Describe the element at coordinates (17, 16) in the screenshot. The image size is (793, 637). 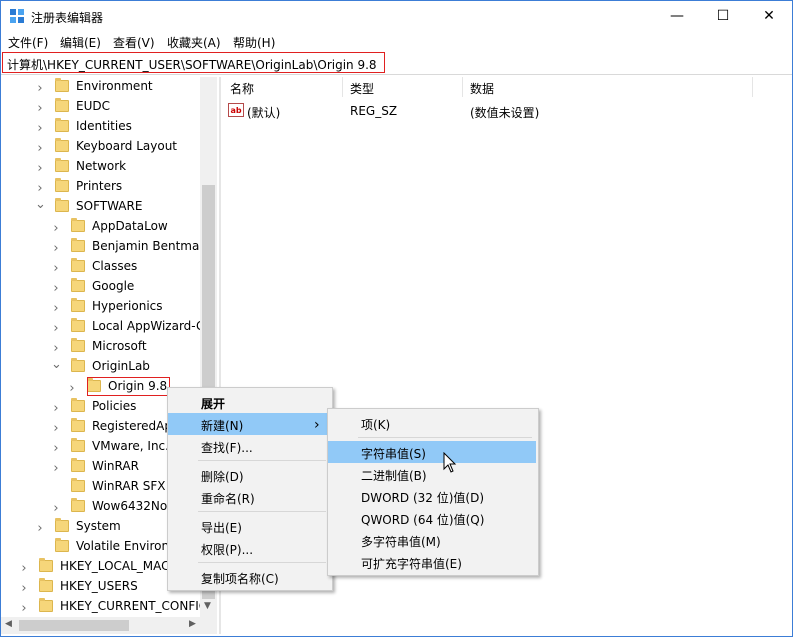
I see `regedit-app-icon` at that location.